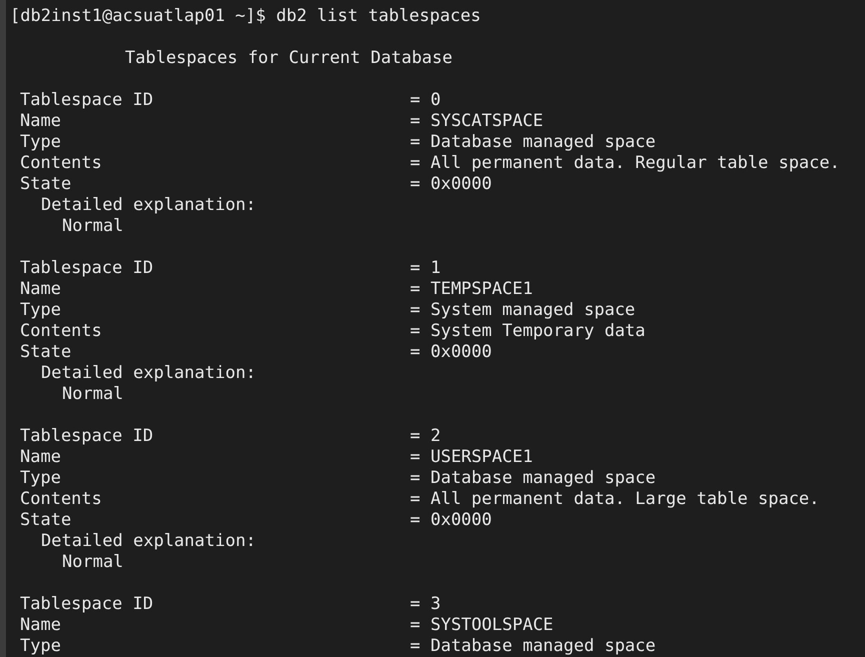 The height and width of the screenshot is (657, 865). What do you see at coordinates (425, 268) in the screenshot?
I see `field-value: = 1` at bounding box center [425, 268].